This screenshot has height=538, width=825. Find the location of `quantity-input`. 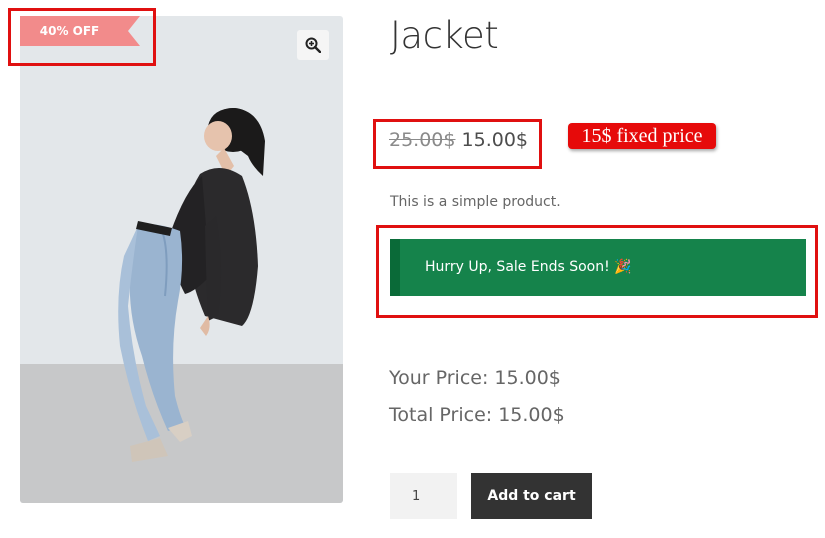

quantity-input is located at coordinates (423, 496).